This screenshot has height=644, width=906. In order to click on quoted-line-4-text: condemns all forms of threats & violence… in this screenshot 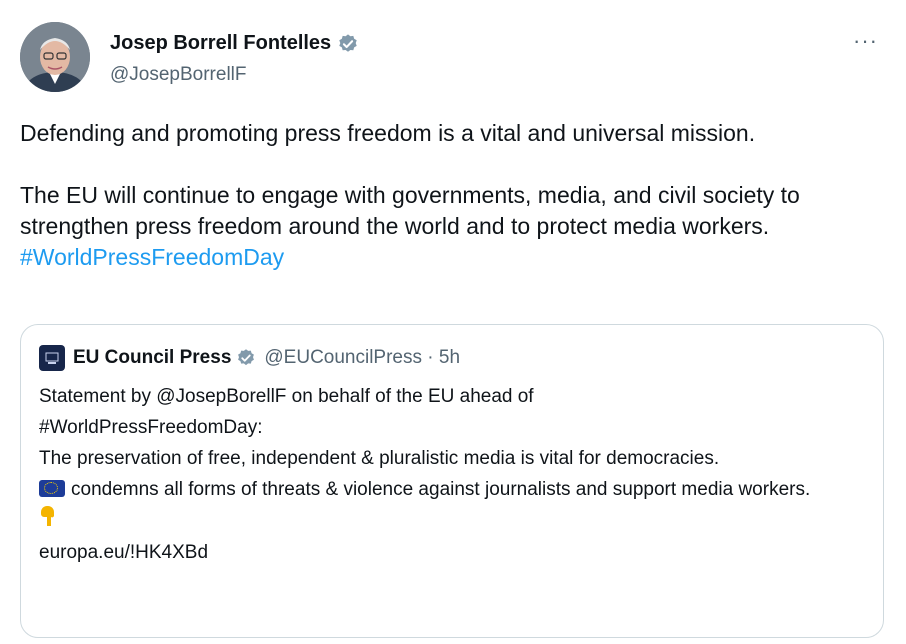, I will do `click(441, 489)`.